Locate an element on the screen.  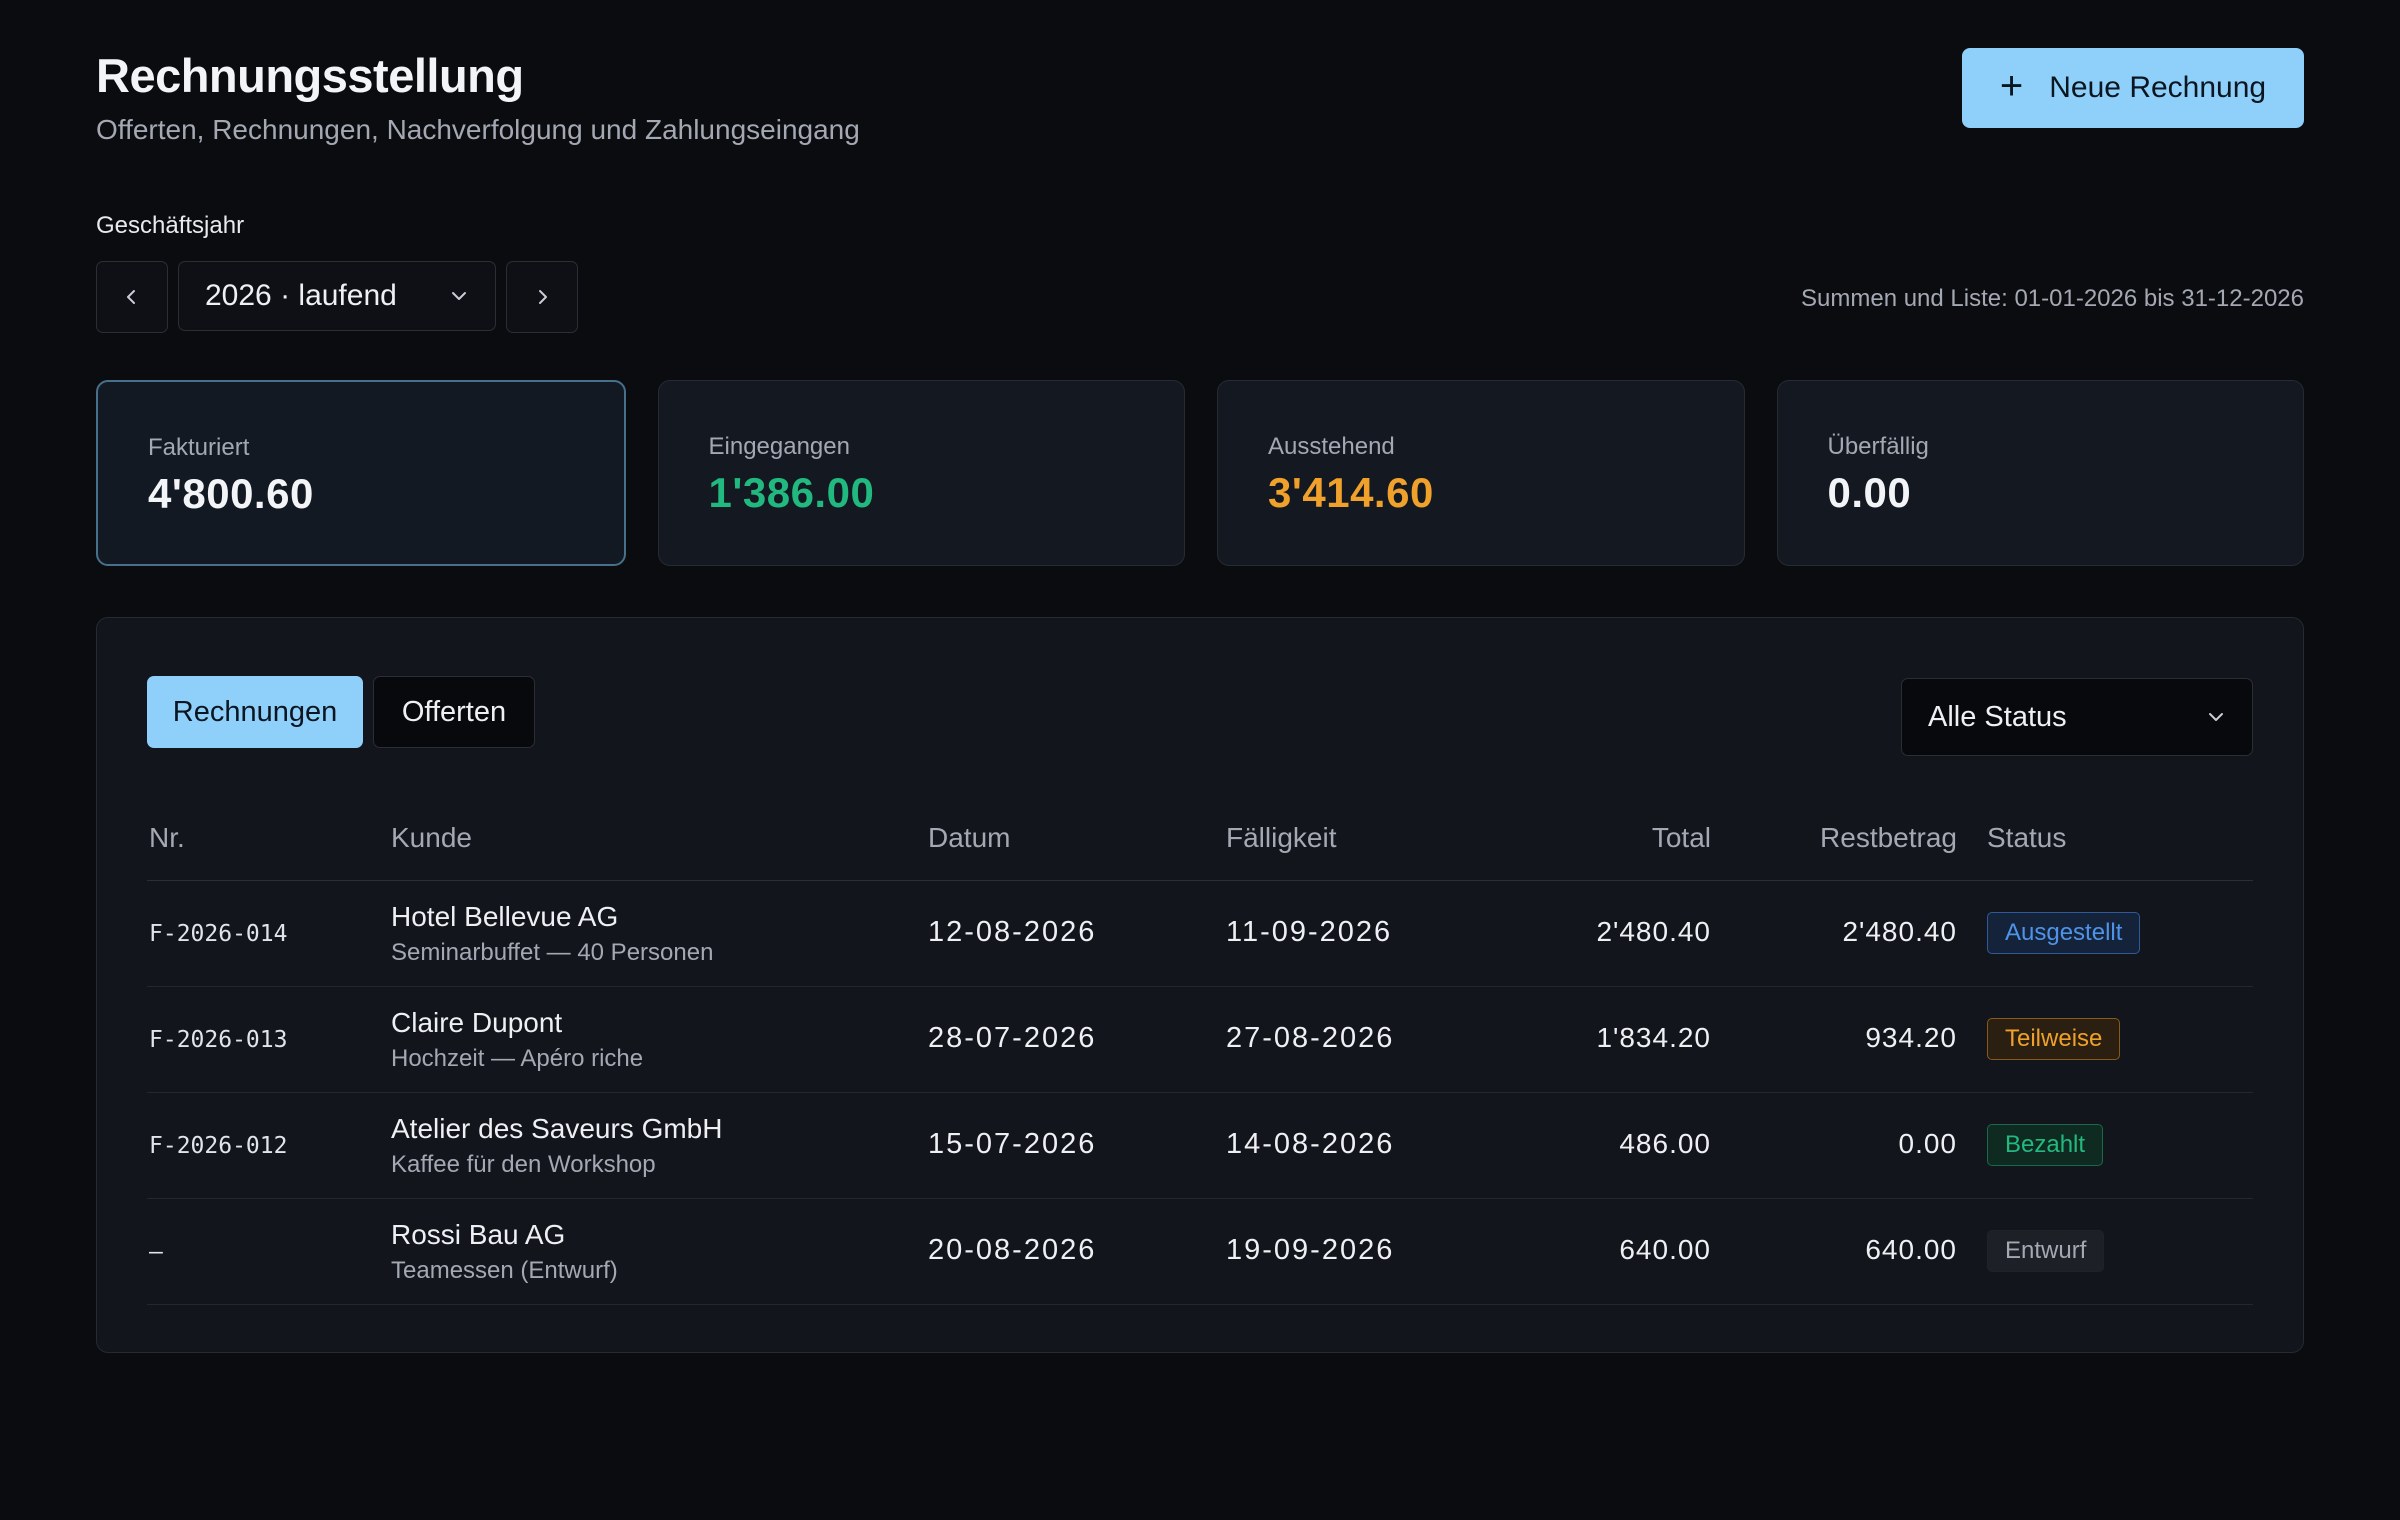
invoice-date: 12-08-2026 is located at coordinates (1012, 932).